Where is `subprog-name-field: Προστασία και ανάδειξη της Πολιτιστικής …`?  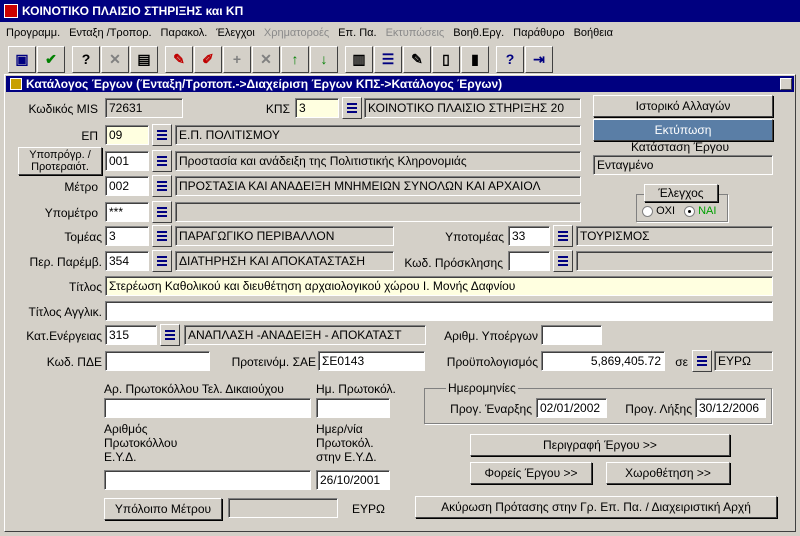
subprog-name-field: Προστασία και ανάδειξη της Πολιτιστικής … is located at coordinates (378, 161).